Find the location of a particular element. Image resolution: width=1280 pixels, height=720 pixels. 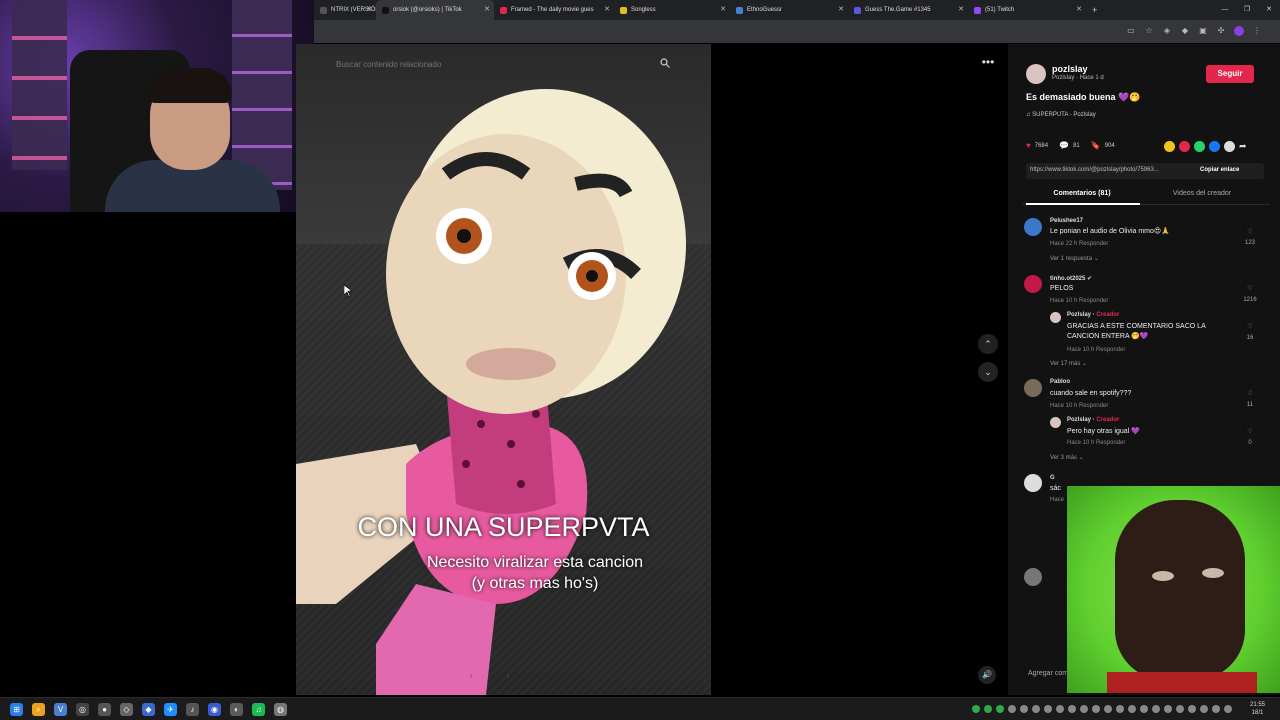

taskbar-app-icon: ♫ is located at coordinates (258, 709).